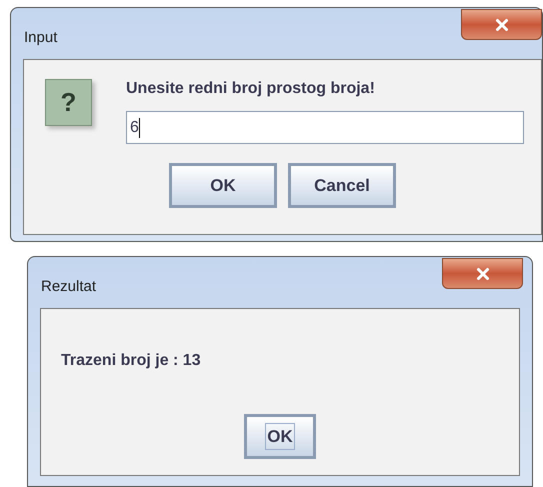 This screenshot has width=543, height=487. What do you see at coordinates (131, 361) in the screenshot?
I see `result-text: Trazeni broj je : 13` at bounding box center [131, 361].